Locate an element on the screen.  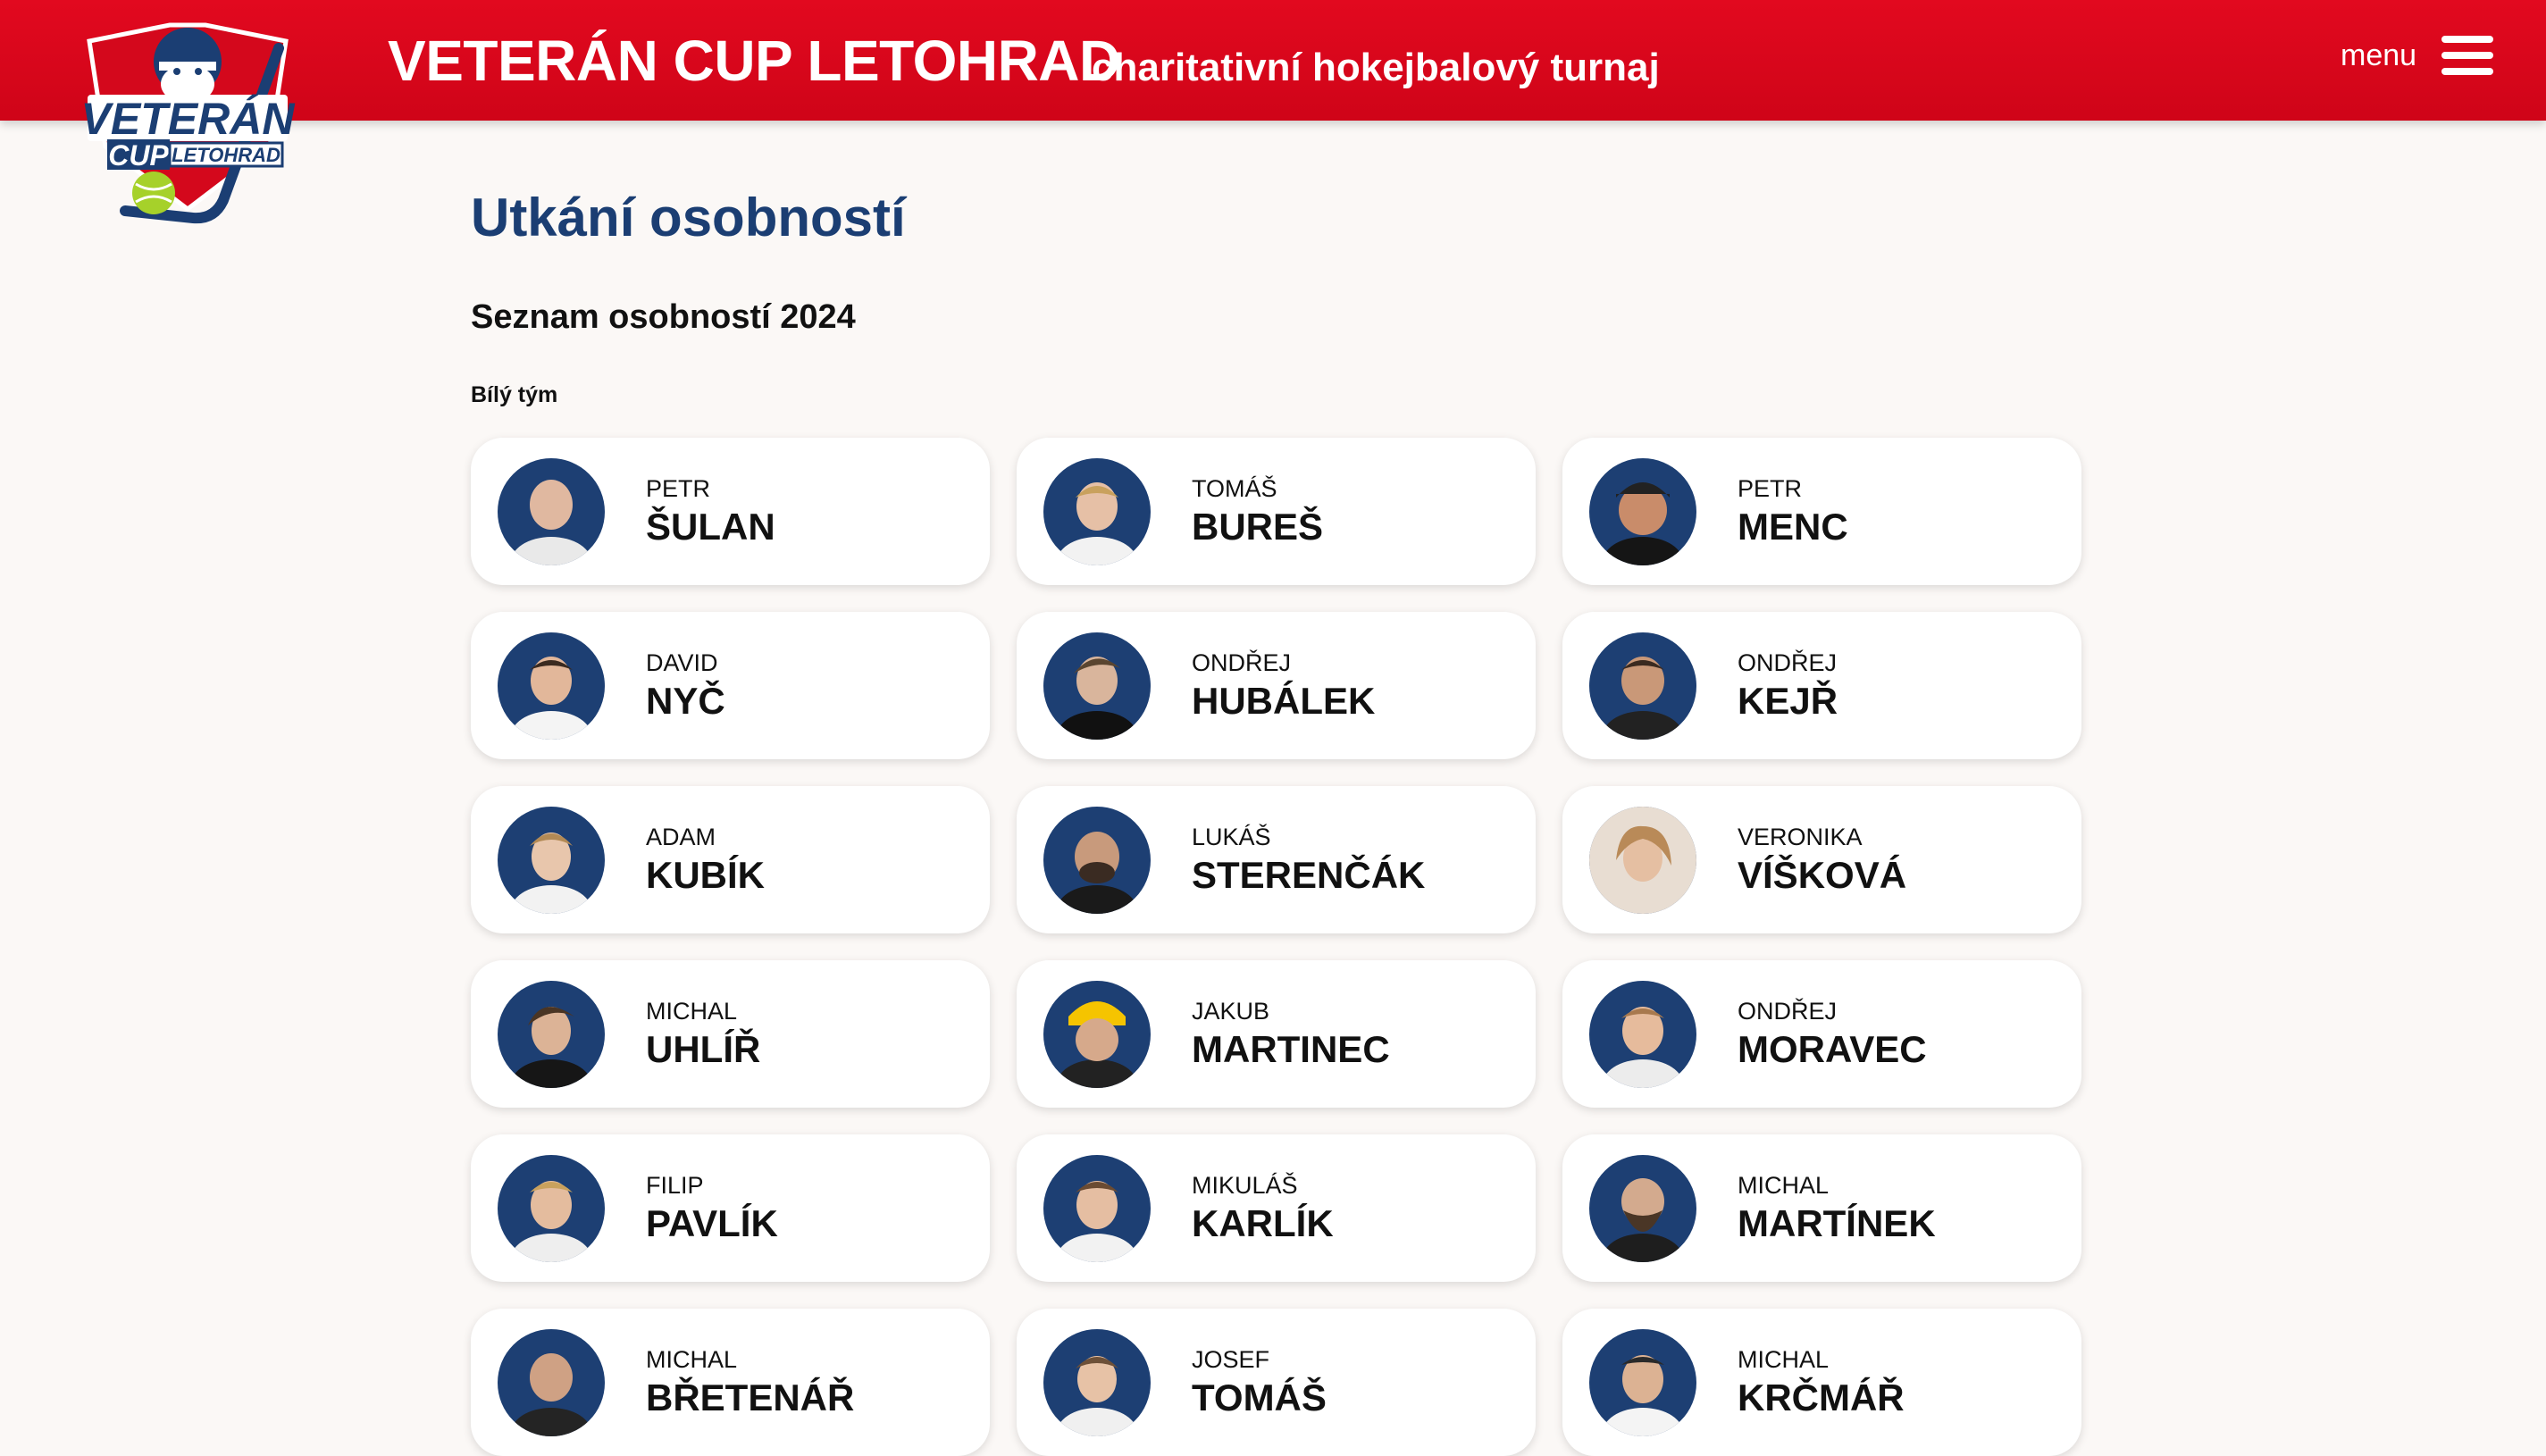
player-card: ONDŘEJ MORAVEC is located at coordinates (1821, 1034).